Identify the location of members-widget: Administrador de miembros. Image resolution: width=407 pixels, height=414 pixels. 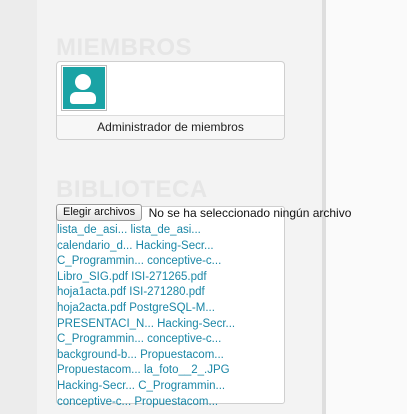
(170, 100).